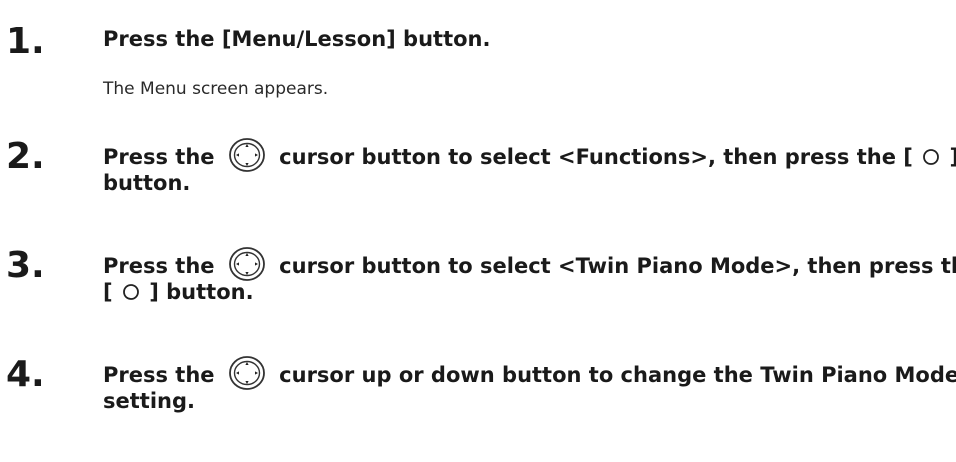  I want to click on step-number: 1., so click(25, 41).